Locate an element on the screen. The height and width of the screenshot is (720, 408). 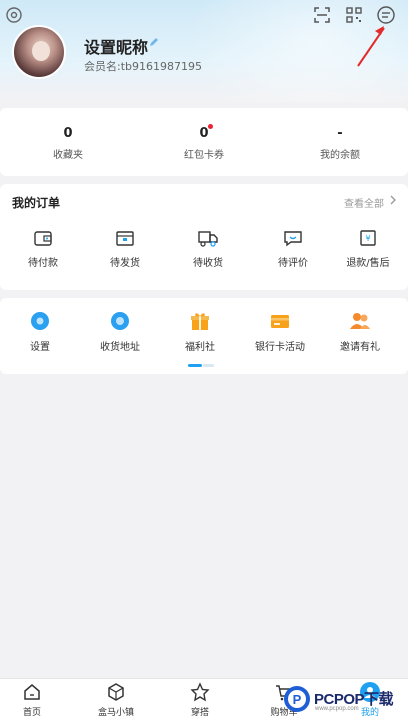
tools-card: 设置 收货地址 福利社 银行卡活动 邀请有礼 is located at coordinates (204, 336).